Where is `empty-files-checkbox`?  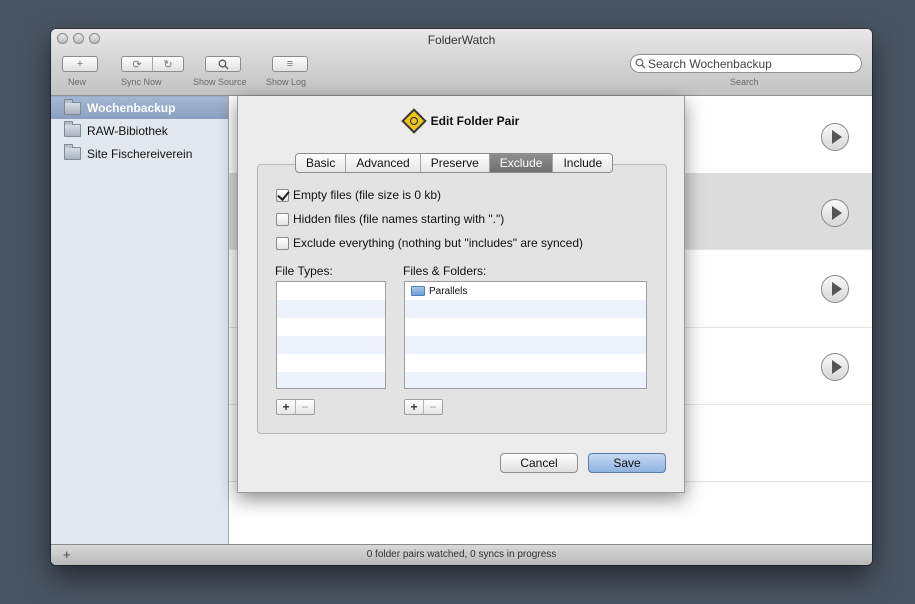
empty-files-checkbox is located at coordinates (282, 195).